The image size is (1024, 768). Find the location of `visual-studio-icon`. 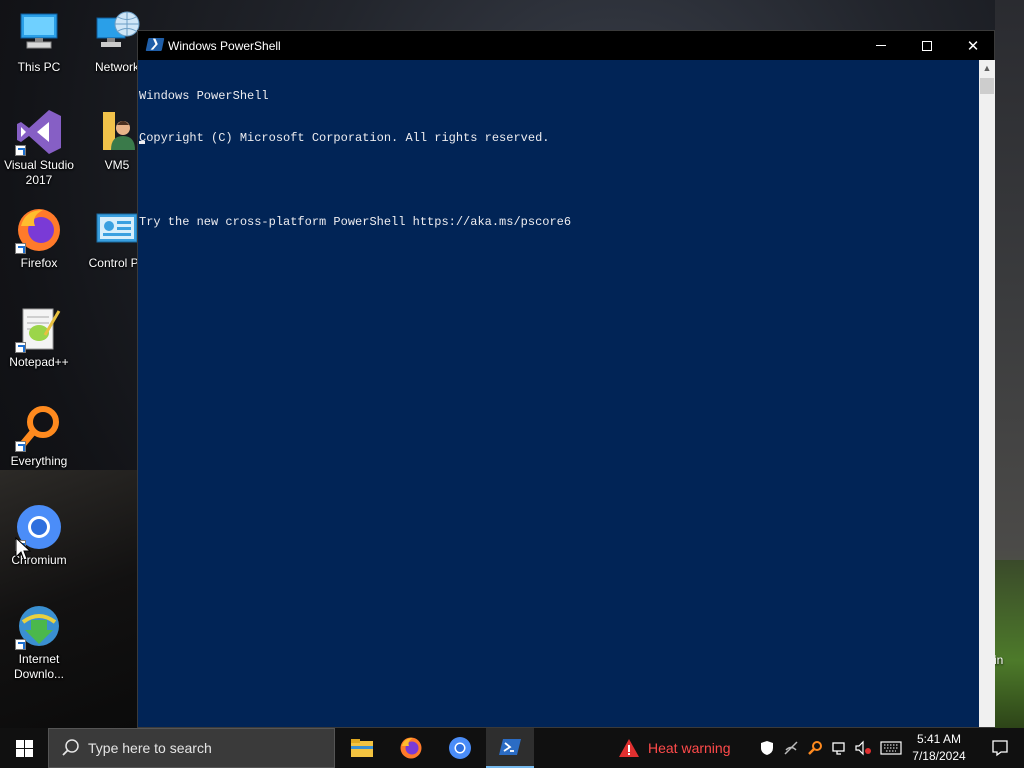

visual-studio-icon is located at coordinates (39, 132).